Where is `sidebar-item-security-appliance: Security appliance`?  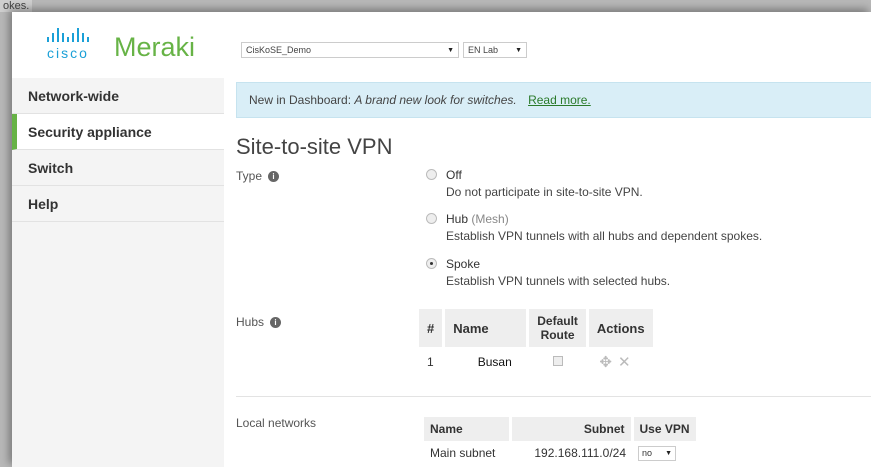
sidebar-item-security-appliance: Security appliance is located at coordinates (118, 132).